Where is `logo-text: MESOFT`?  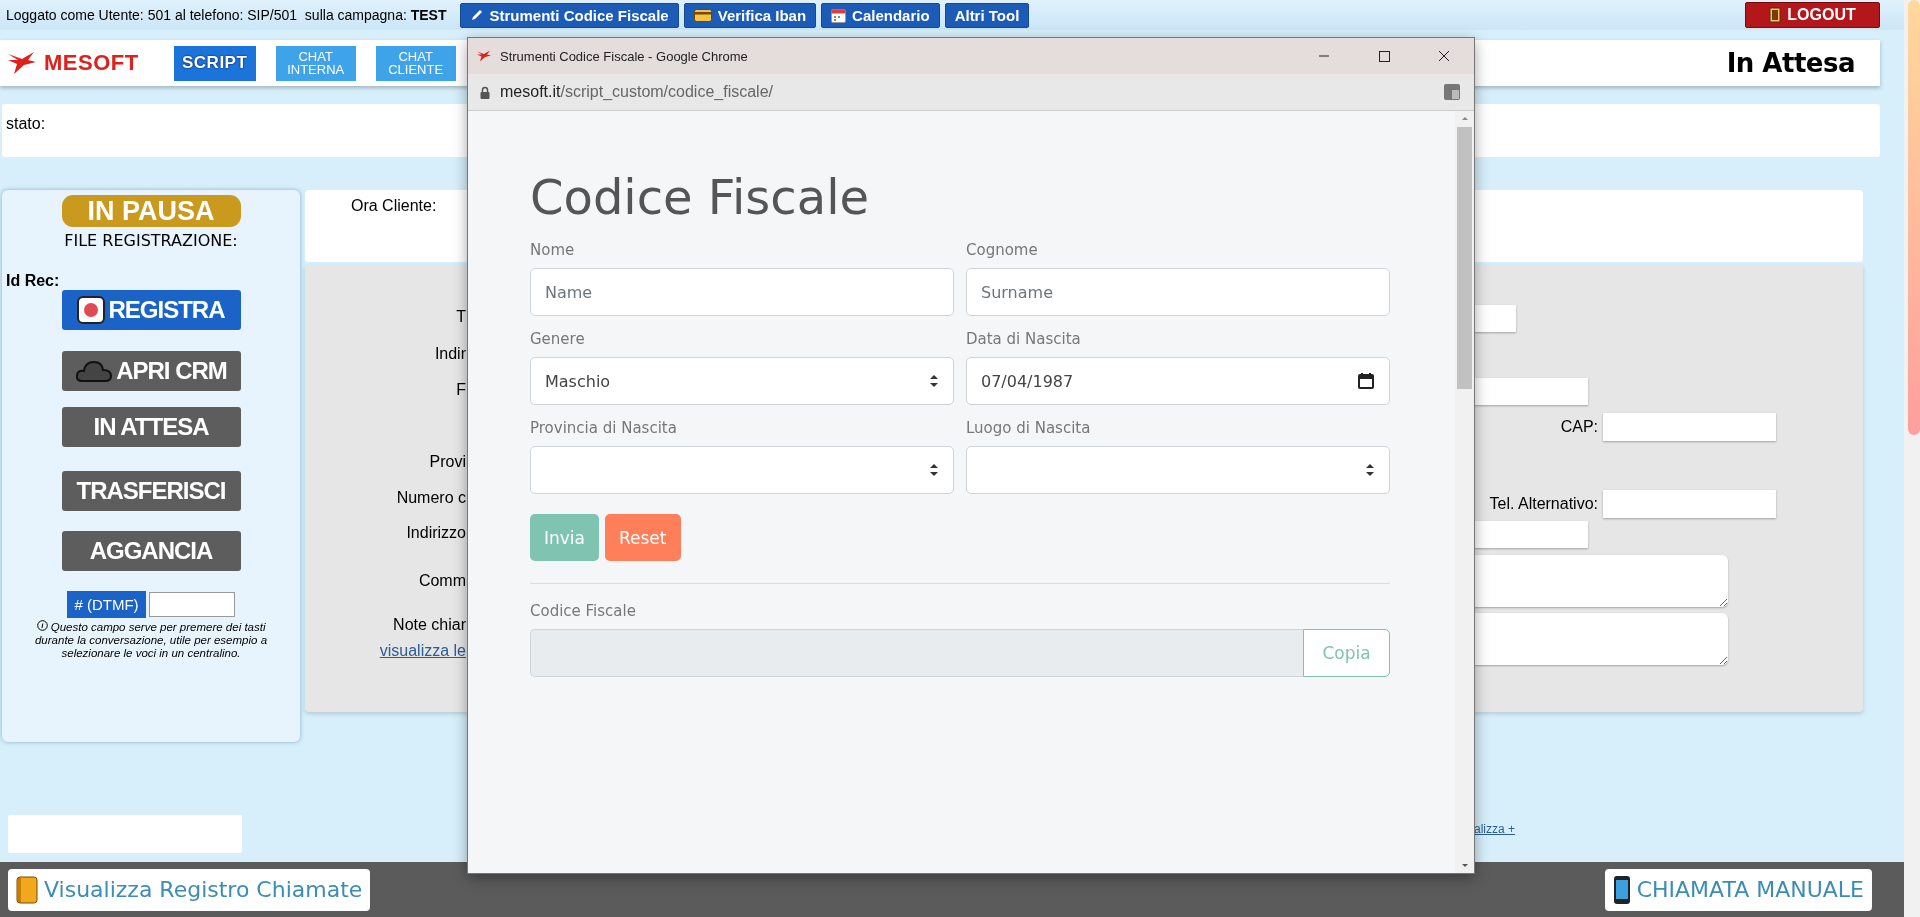 logo-text: MESOFT is located at coordinates (91, 63).